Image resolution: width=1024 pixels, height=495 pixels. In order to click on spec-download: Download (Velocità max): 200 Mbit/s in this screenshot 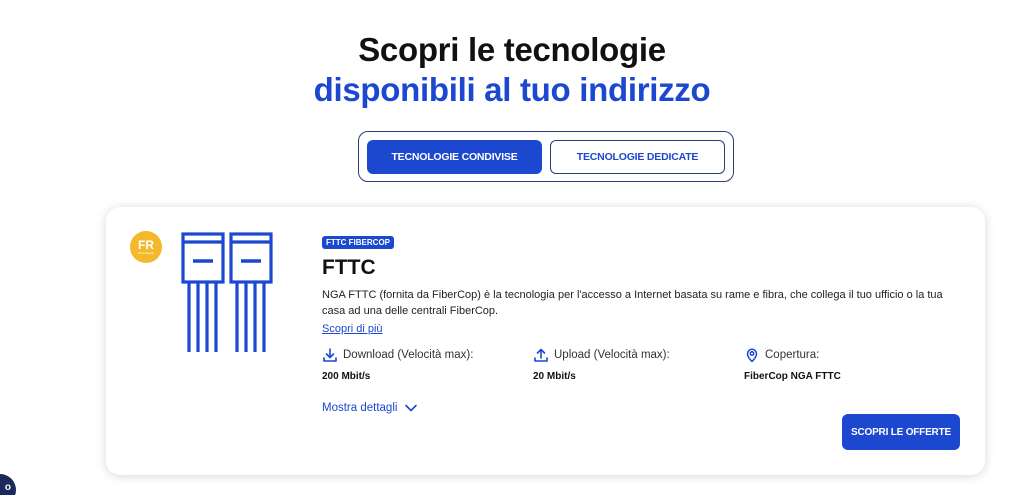, I will do `click(397, 364)`.